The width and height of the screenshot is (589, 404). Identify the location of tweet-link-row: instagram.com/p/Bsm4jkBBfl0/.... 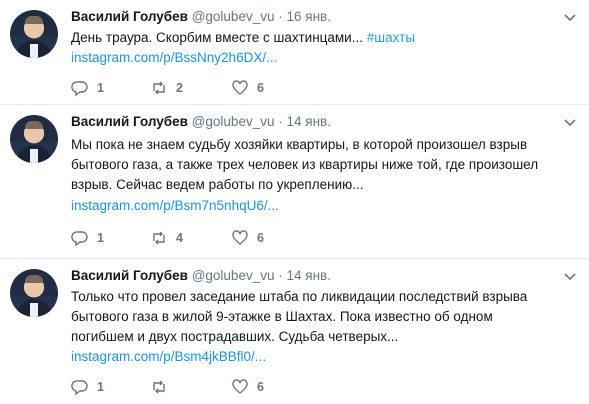
(323, 357).